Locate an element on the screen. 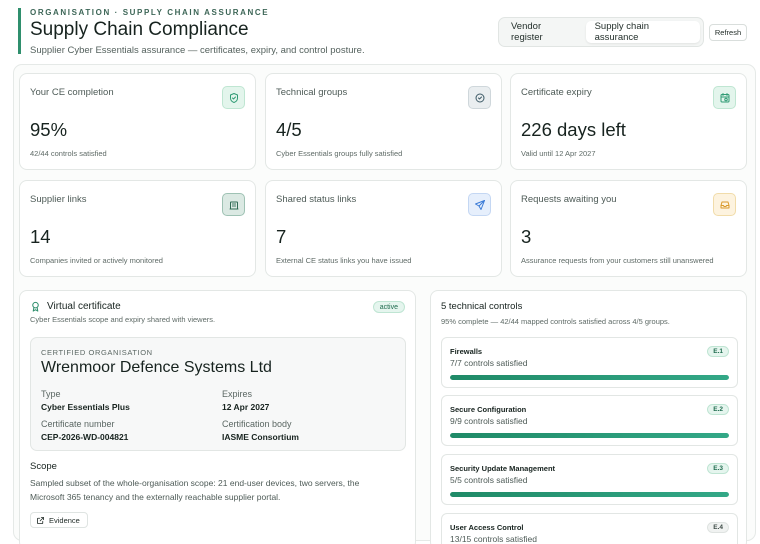  stat-value: 226 days left is located at coordinates (573, 129).